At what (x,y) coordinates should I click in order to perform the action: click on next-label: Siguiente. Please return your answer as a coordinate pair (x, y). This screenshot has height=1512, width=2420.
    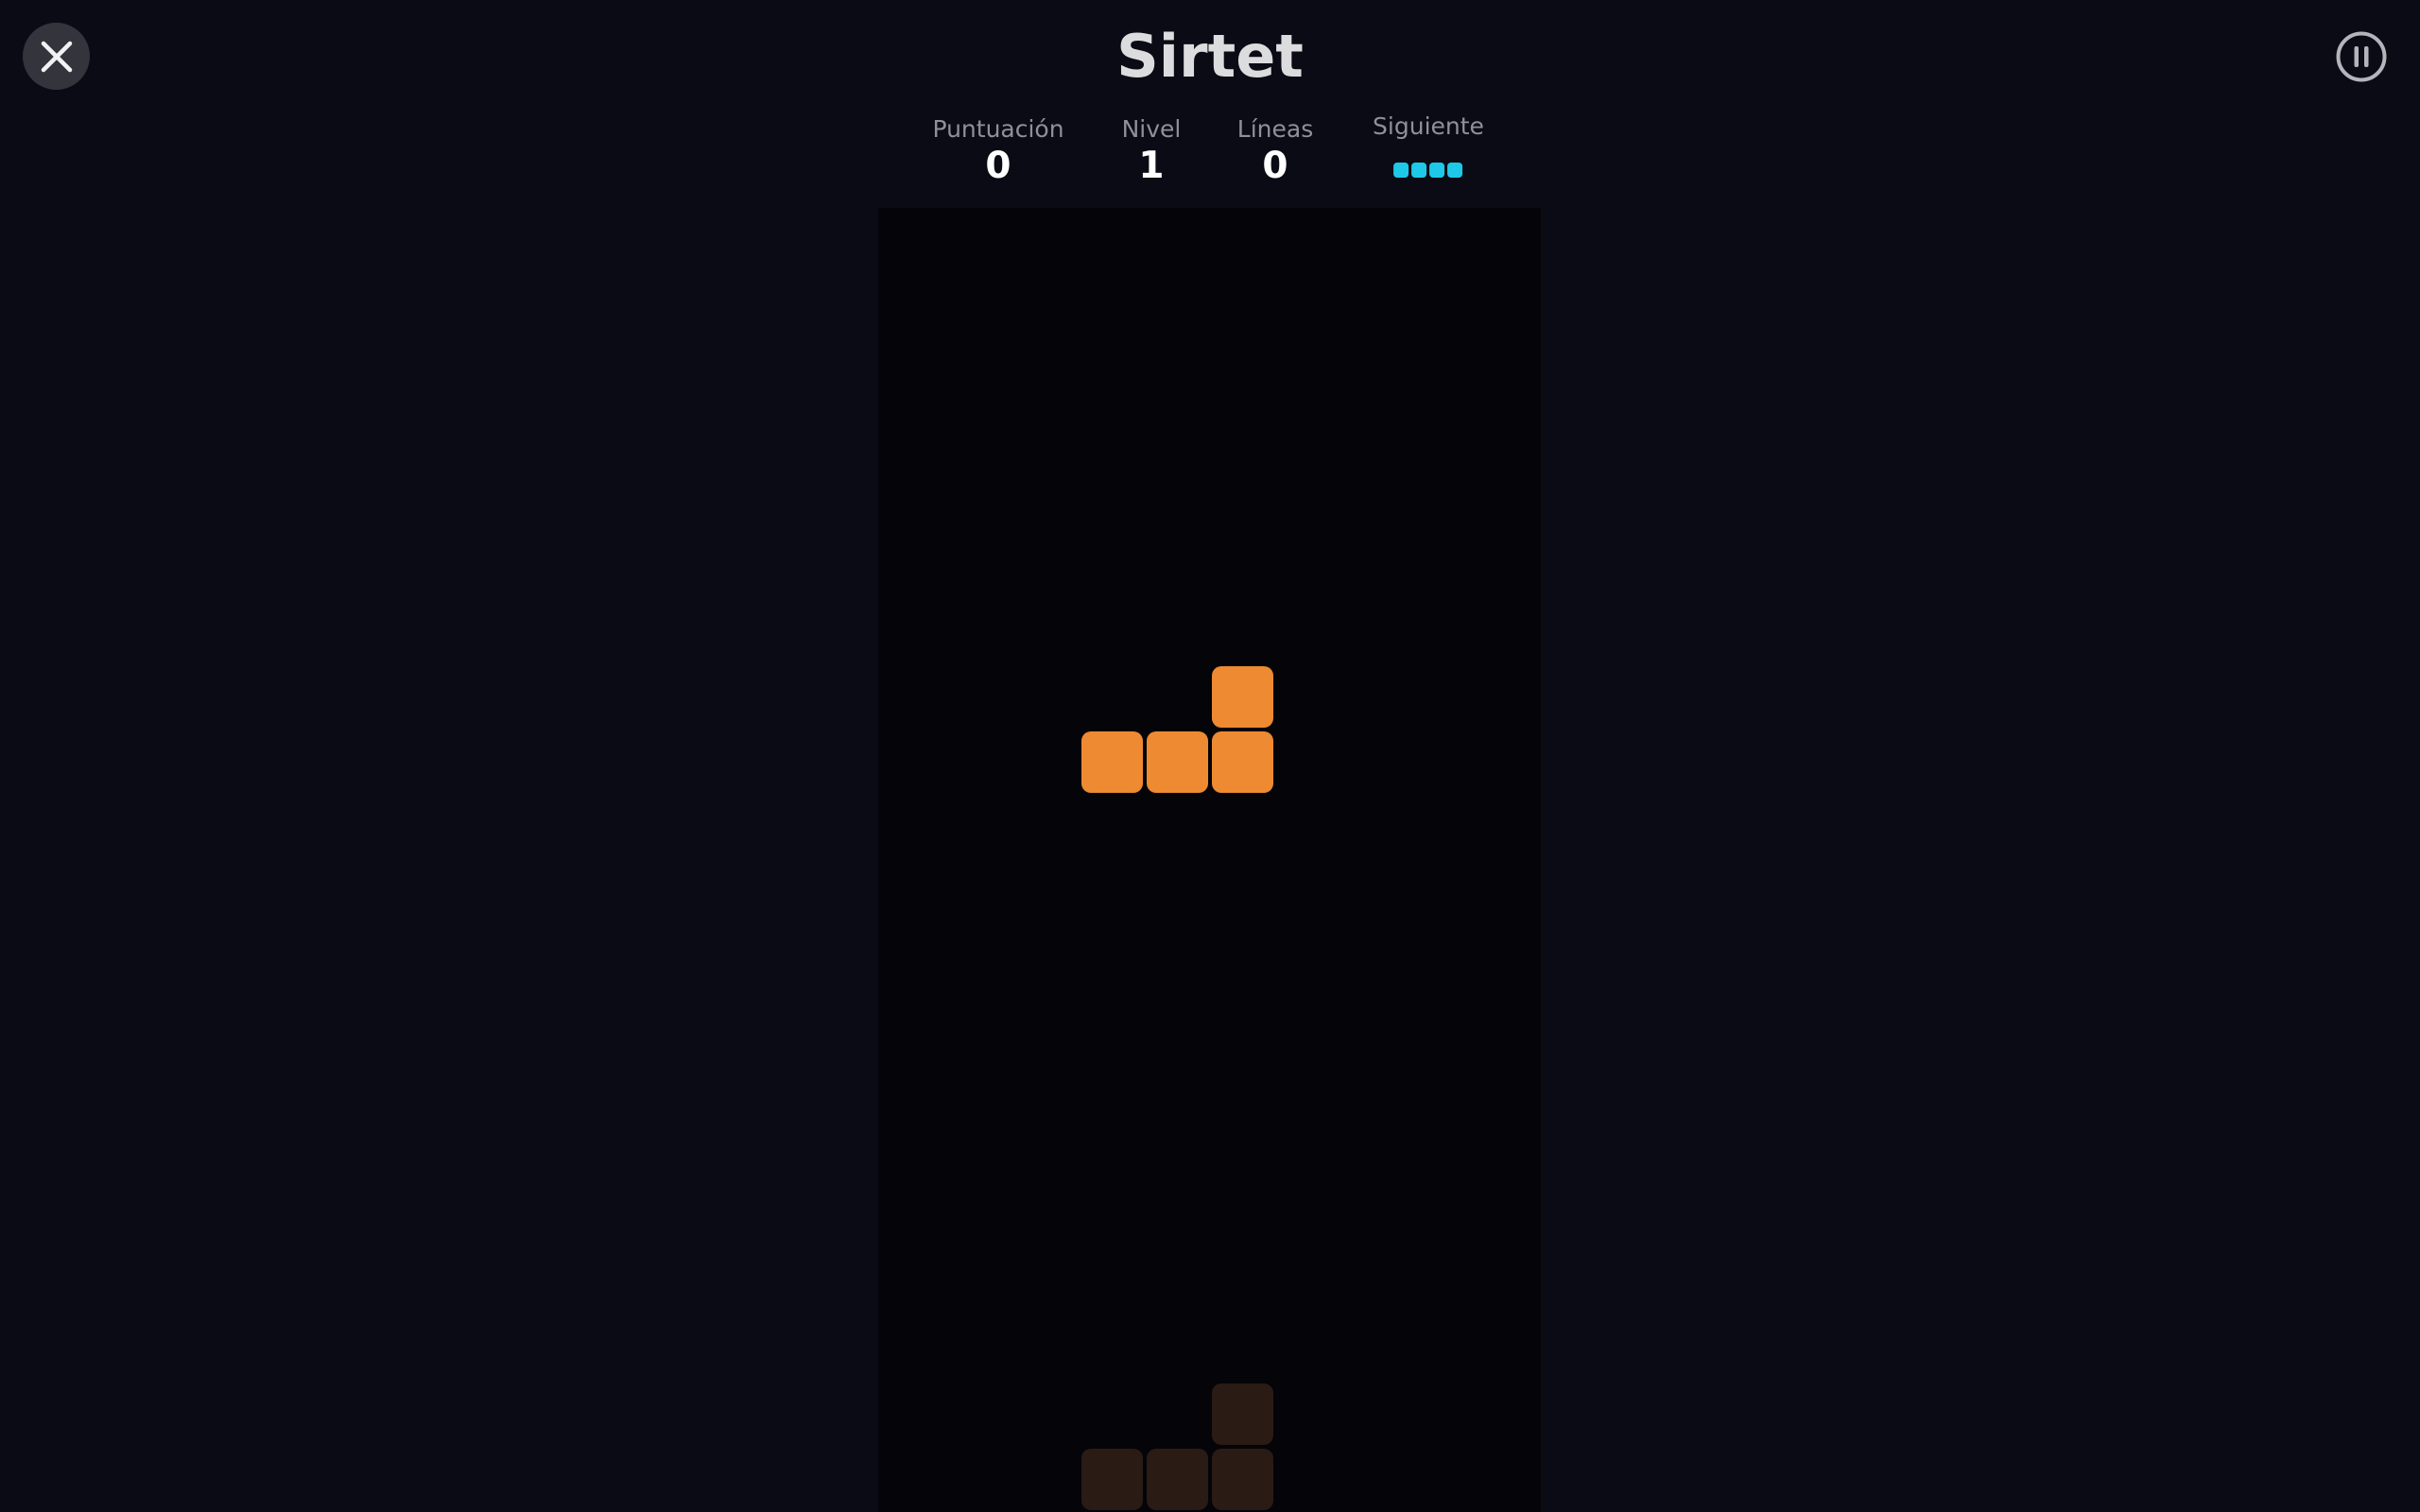
    Looking at the image, I should click on (1428, 126).